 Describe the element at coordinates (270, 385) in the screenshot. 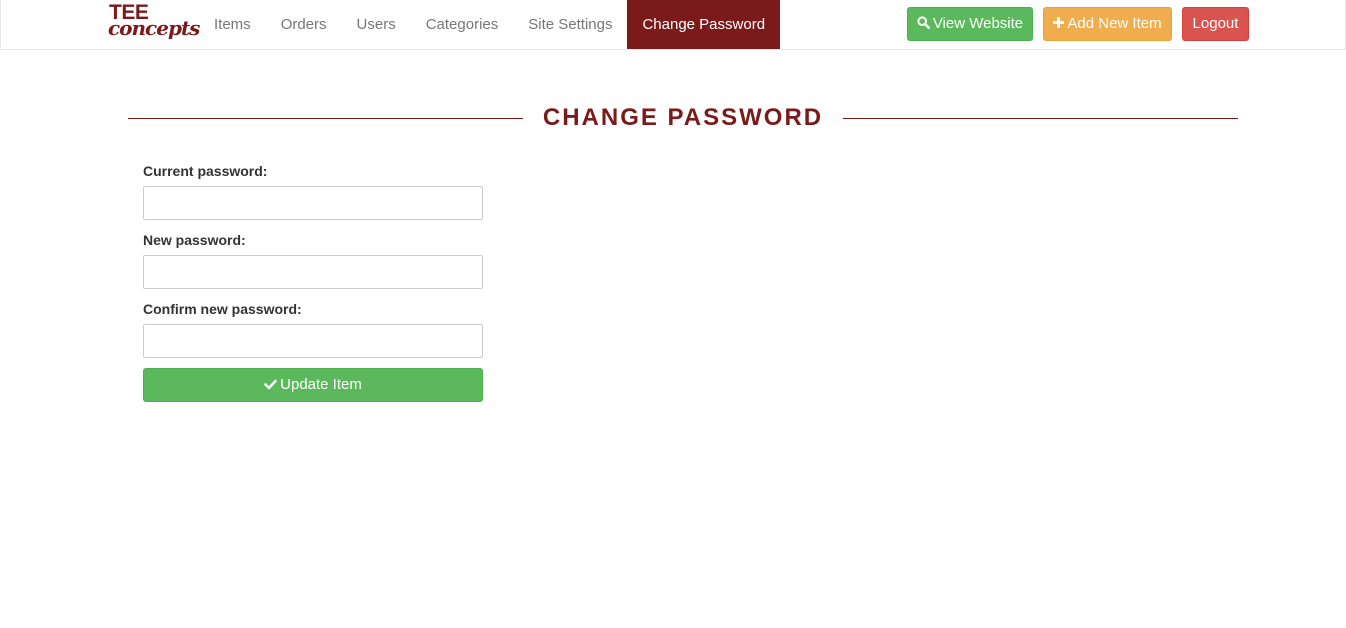

I see `check-icon` at that location.